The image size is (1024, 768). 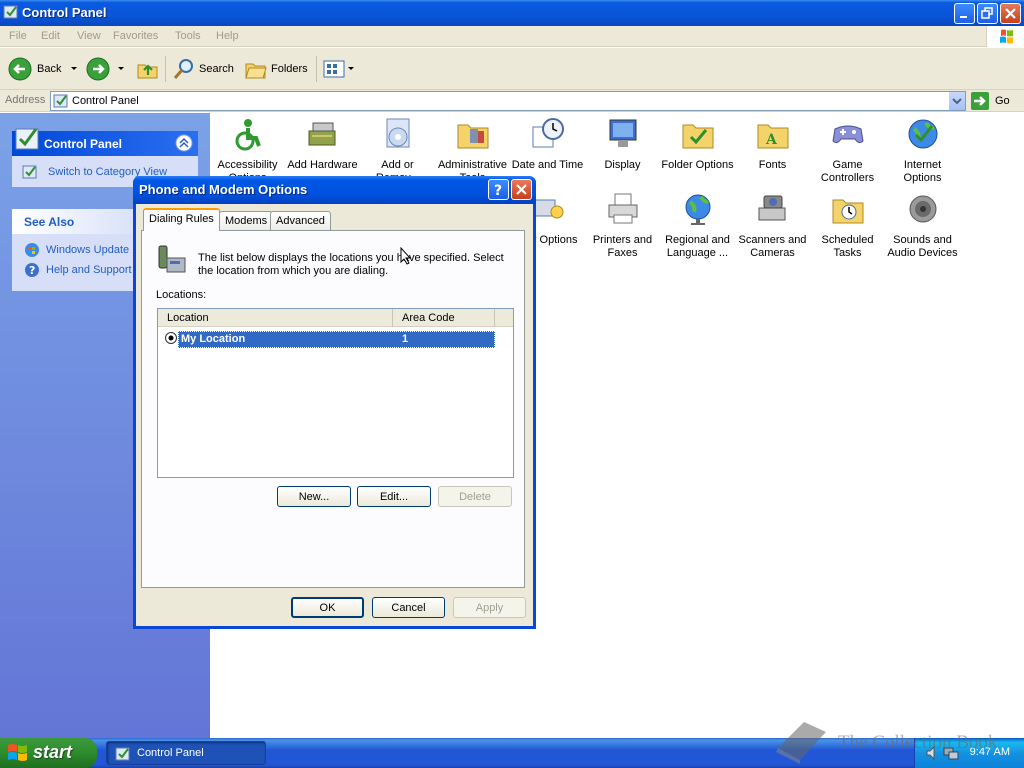 I want to click on volume-icon, so click(x=933, y=753).